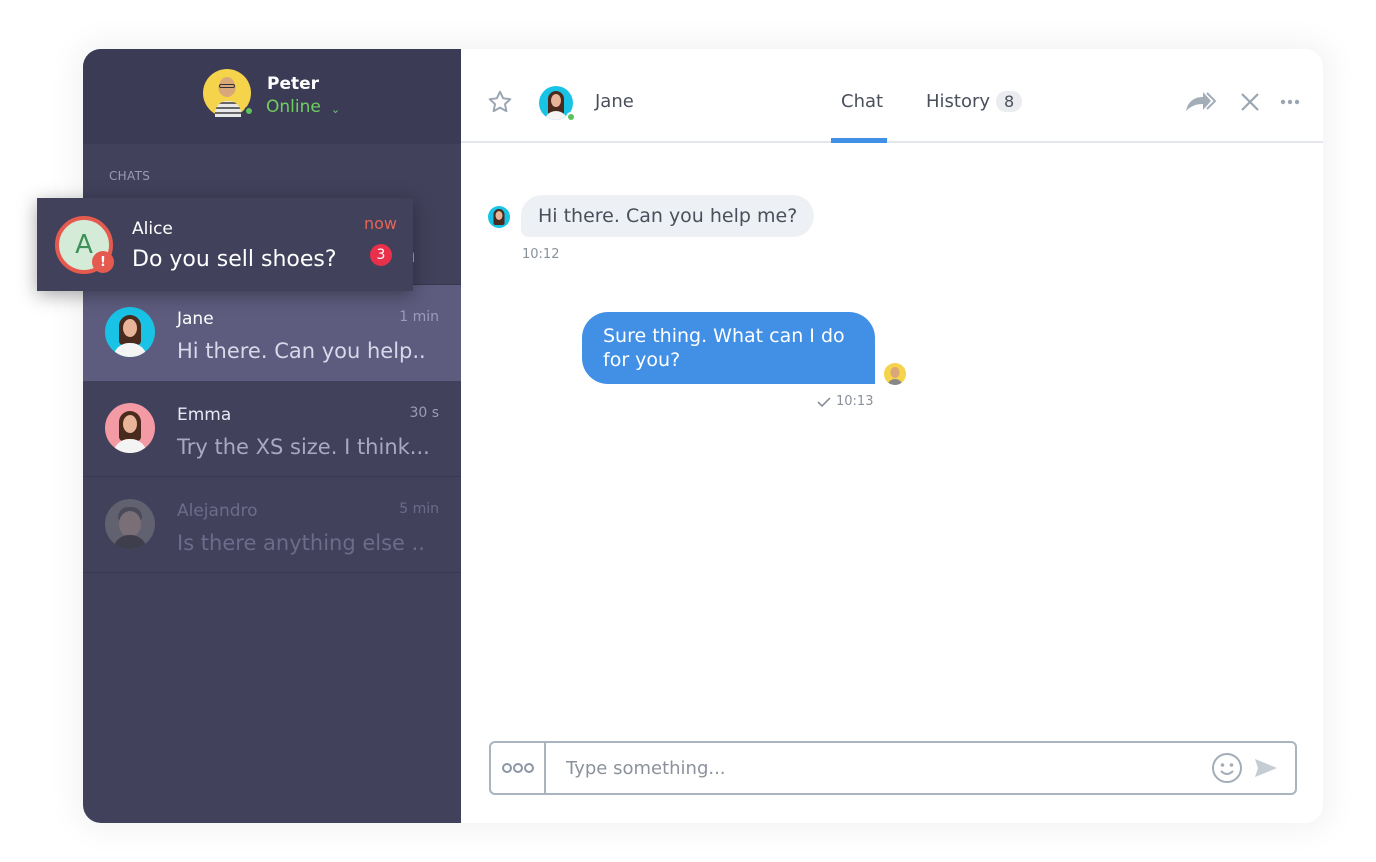  I want to click on tab-history-label: History, so click(958, 101).